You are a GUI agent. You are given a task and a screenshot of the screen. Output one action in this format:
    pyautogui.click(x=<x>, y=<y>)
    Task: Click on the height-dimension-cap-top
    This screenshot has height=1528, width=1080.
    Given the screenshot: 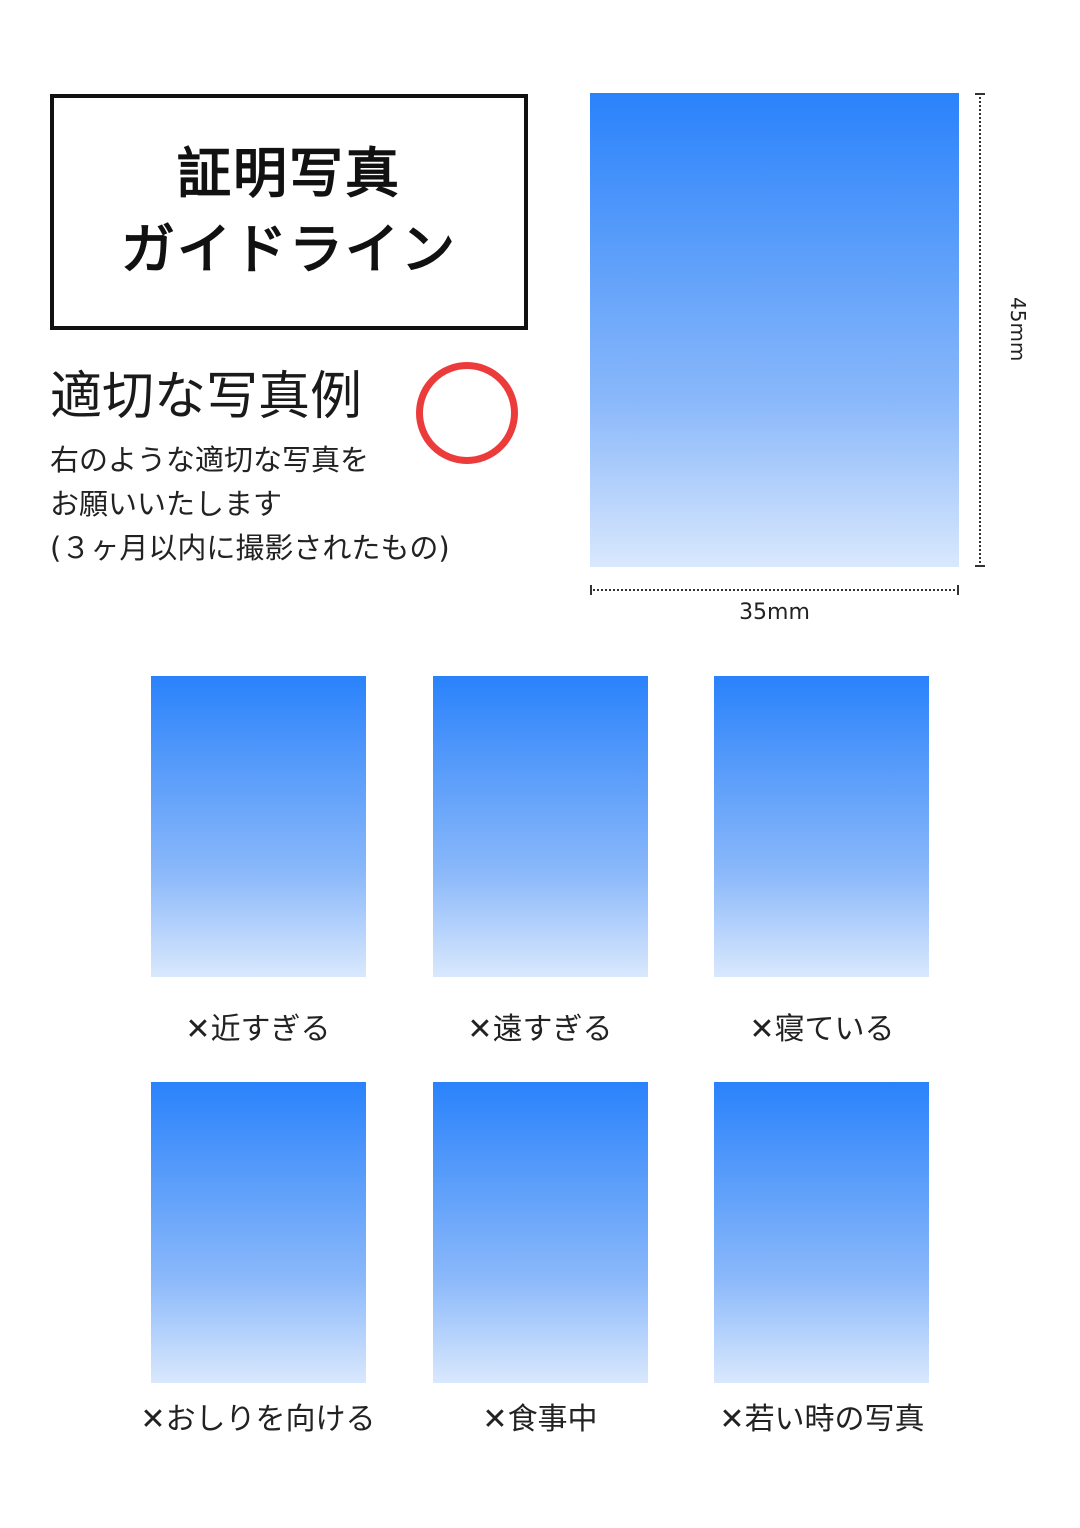 What is the action you would take?
    pyautogui.click(x=980, y=94)
    